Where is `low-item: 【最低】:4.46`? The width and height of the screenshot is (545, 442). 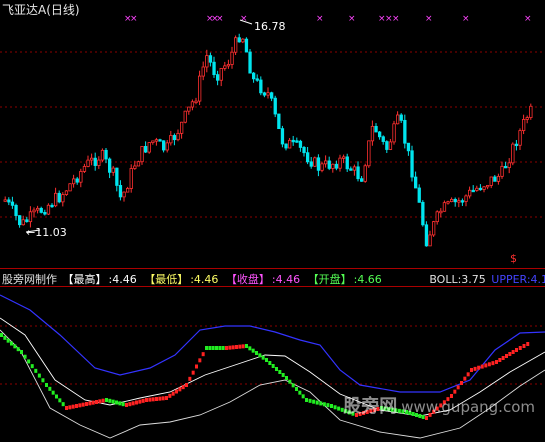 low-item: 【最低】:4.46 is located at coordinates (182, 279).